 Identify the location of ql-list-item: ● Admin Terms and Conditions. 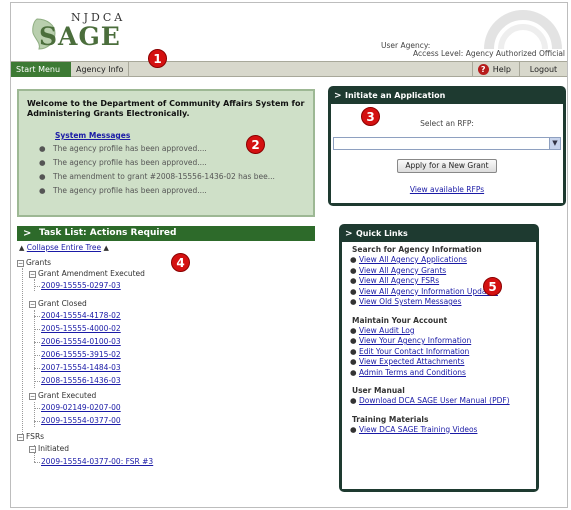
(439, 373).